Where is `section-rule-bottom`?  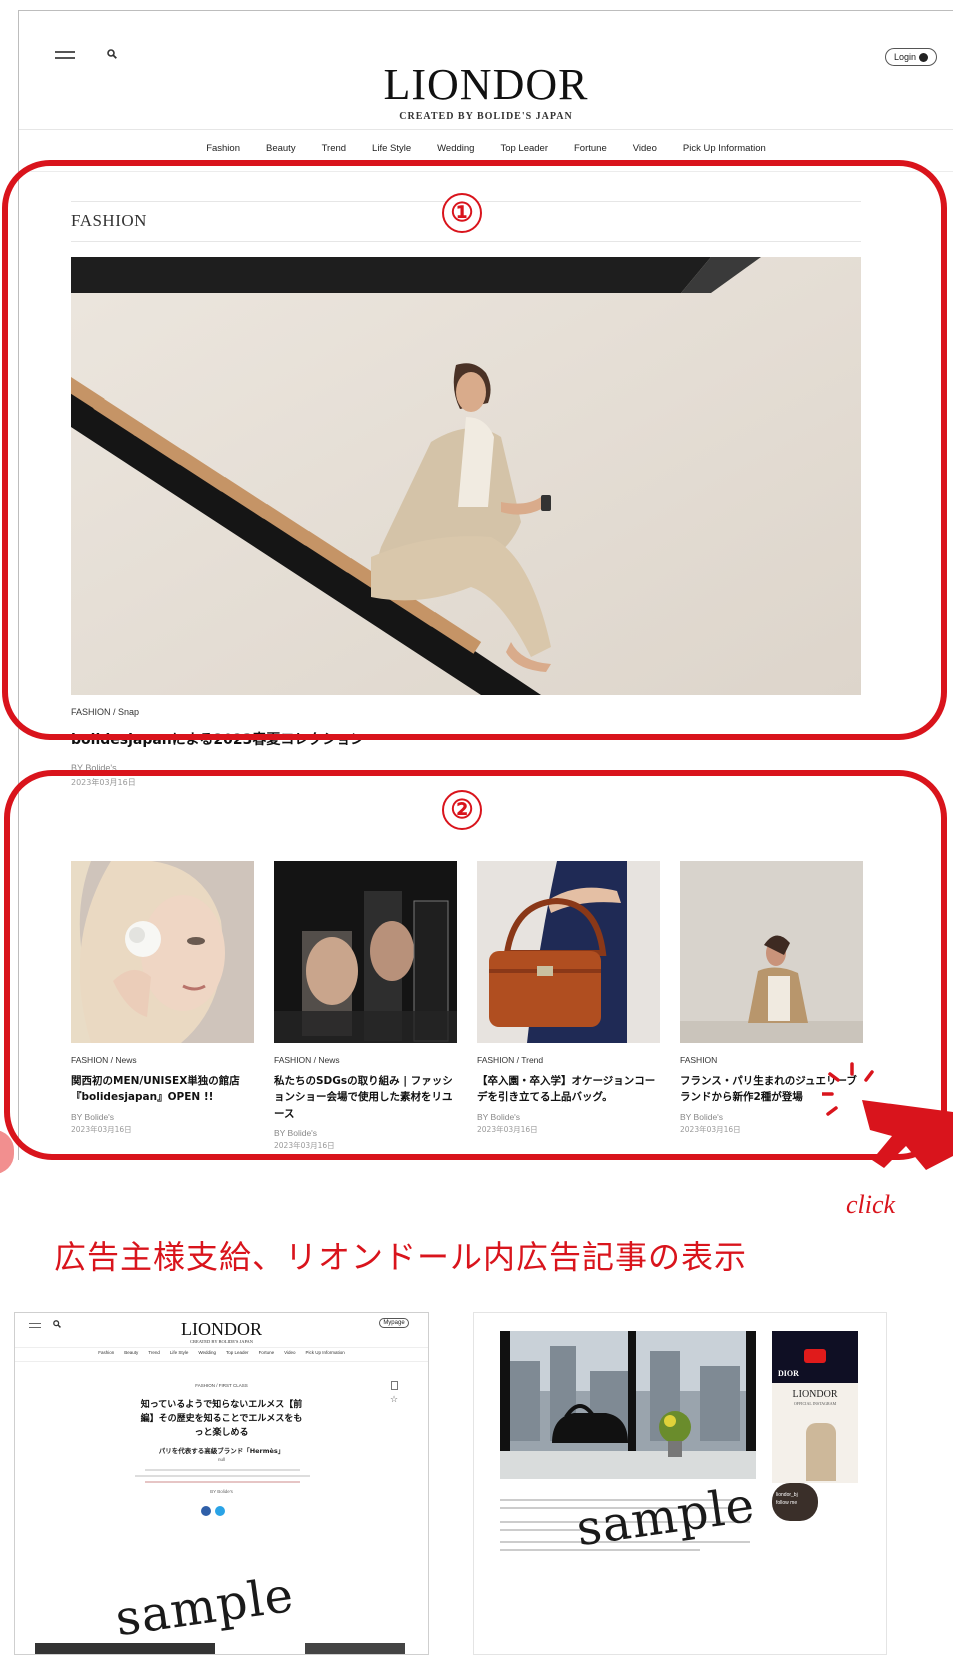 section-rule-bottom is located at coordinates (466, 241).